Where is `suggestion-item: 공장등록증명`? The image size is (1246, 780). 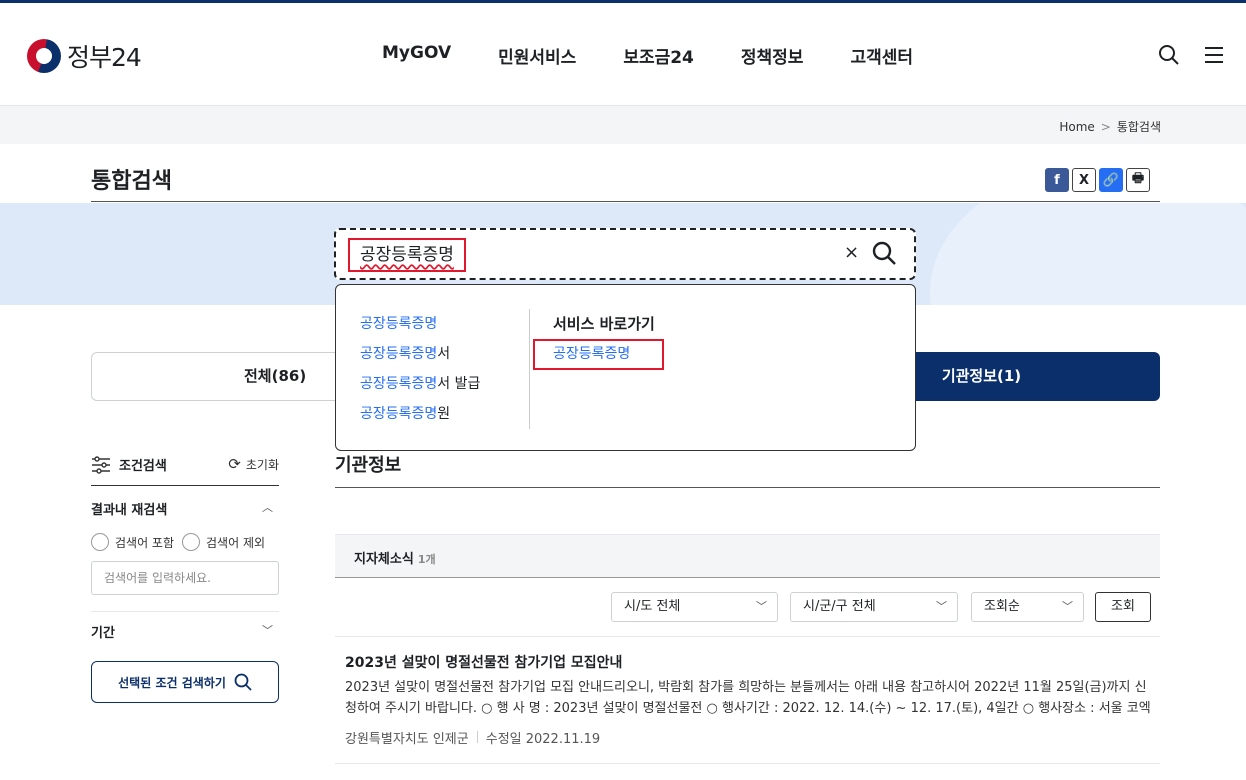 suggestion-item: 공장등록증명 is located at coordinates (420, 328).